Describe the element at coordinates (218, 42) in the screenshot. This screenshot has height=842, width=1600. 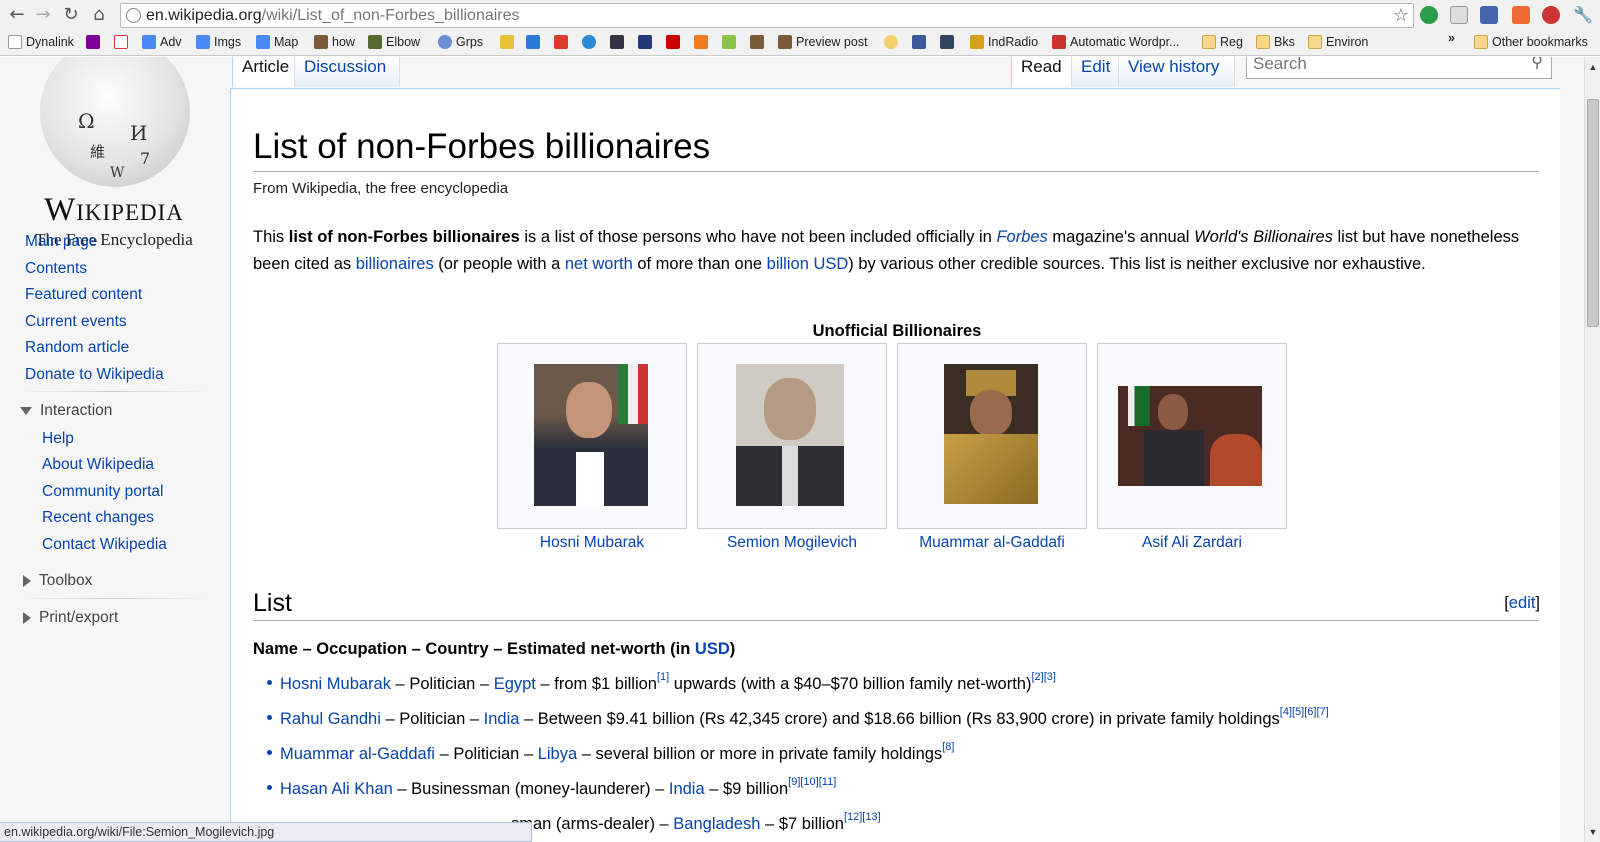
I see `bookmark-imgs: Imgs` at that location.